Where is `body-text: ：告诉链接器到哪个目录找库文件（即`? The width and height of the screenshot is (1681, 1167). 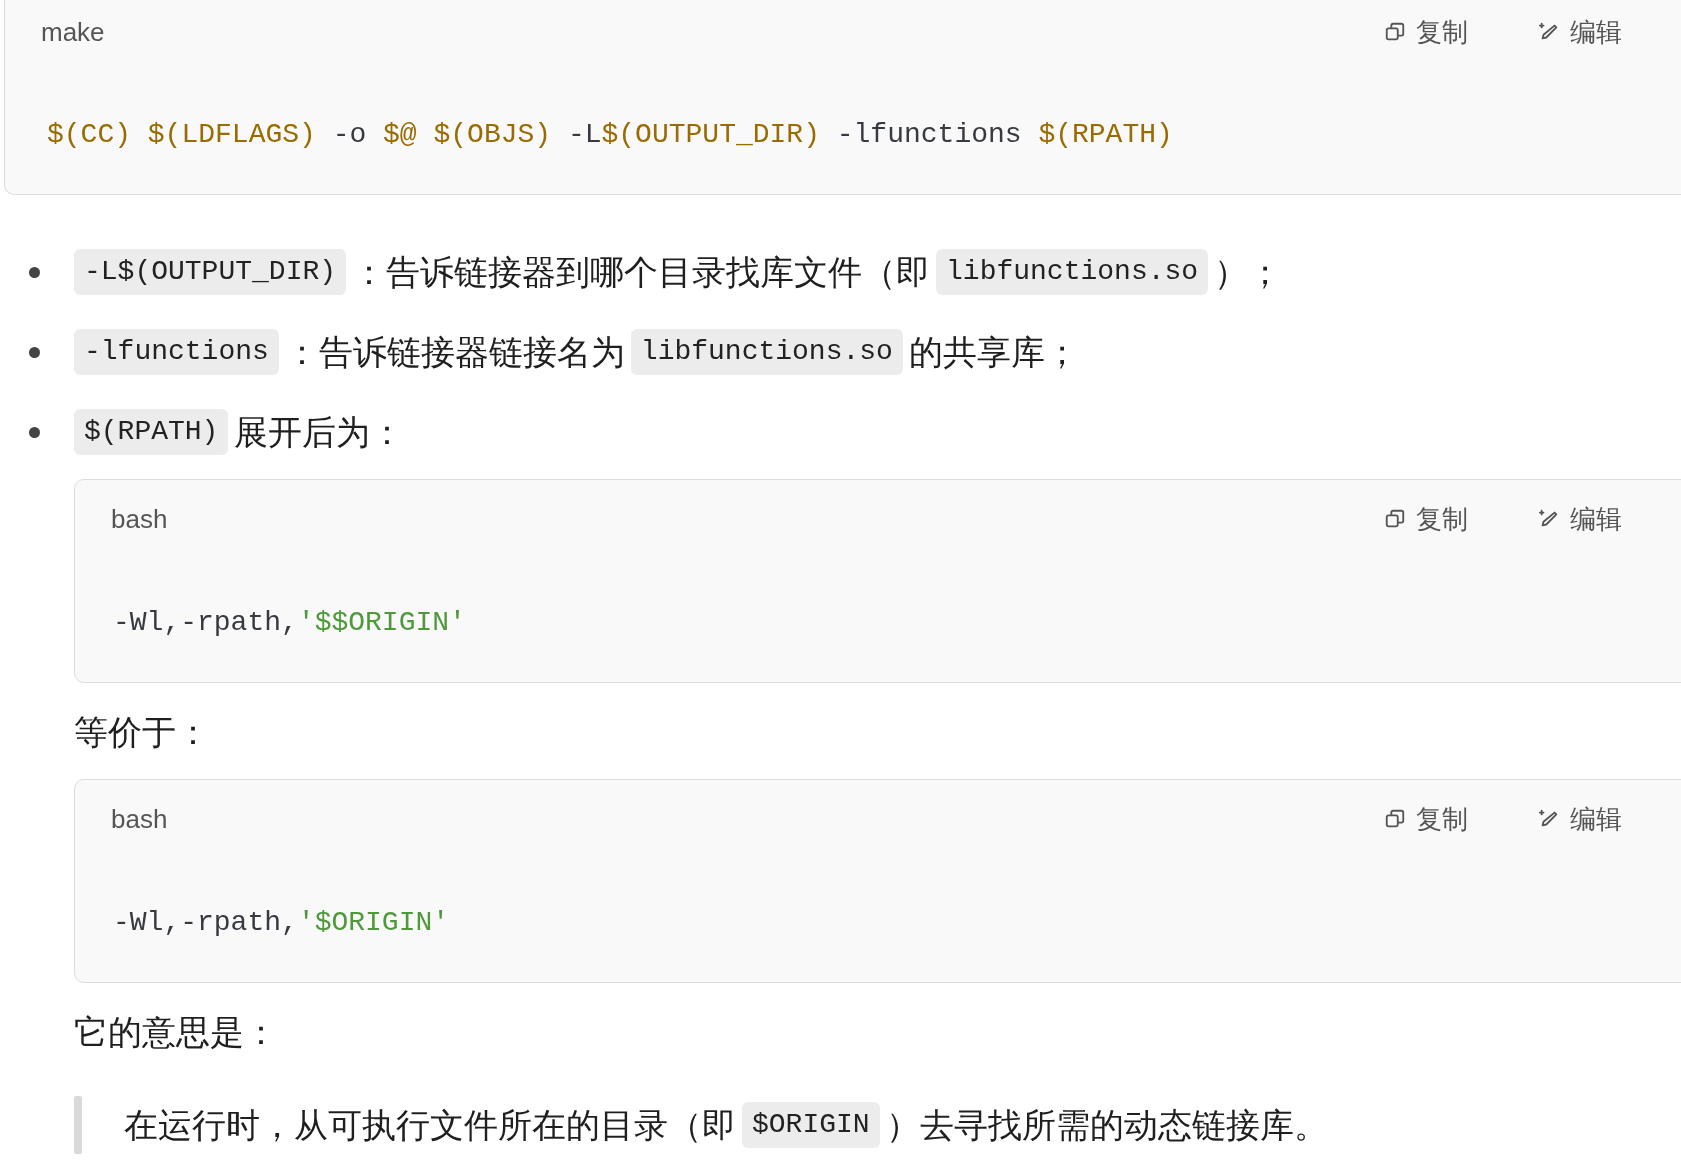 body-text: ：告诉链接器到哪个目录找库文件（即 is located at coordinates (641, 272).